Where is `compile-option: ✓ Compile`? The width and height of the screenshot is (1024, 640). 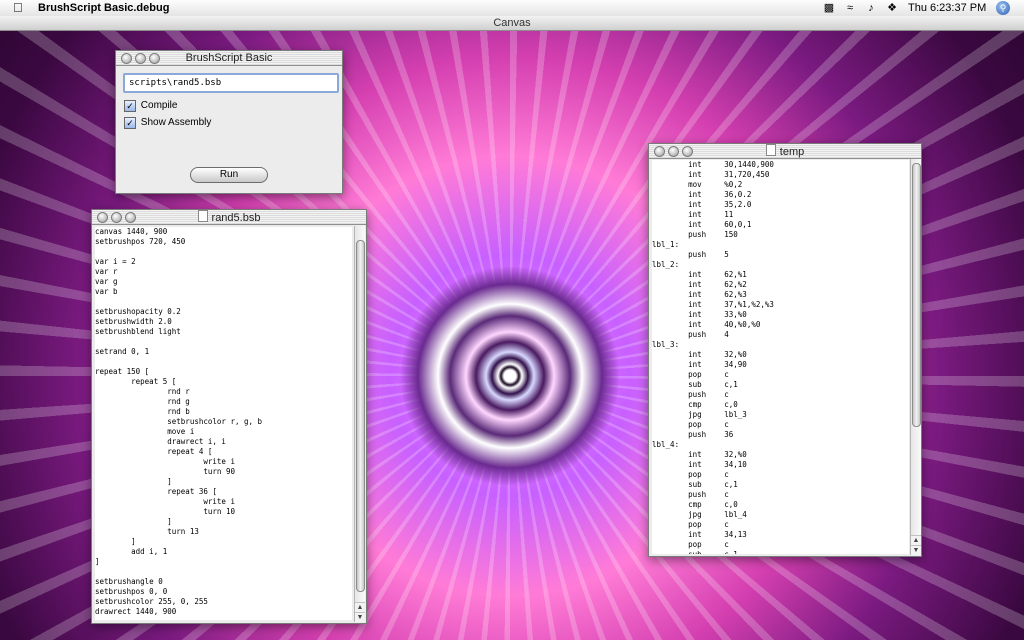
compile-option: ✓ Compile is located at coordinates (150, 106).